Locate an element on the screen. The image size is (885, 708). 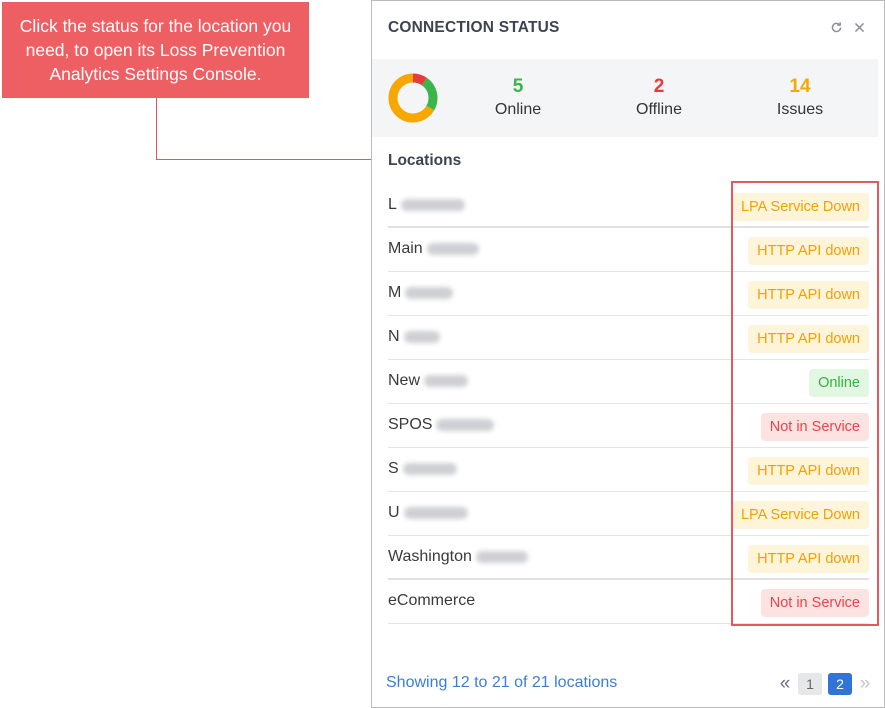
last-page-icon: » is located at coordinates (865, 684).